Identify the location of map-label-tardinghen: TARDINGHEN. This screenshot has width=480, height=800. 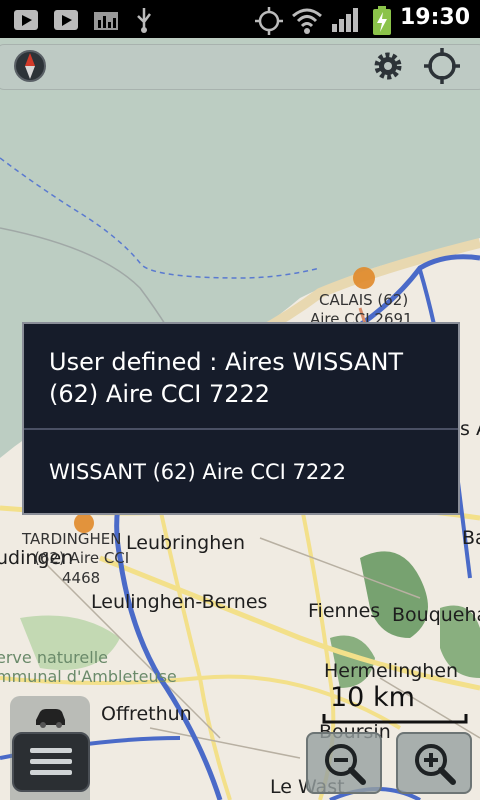
(72, 539).